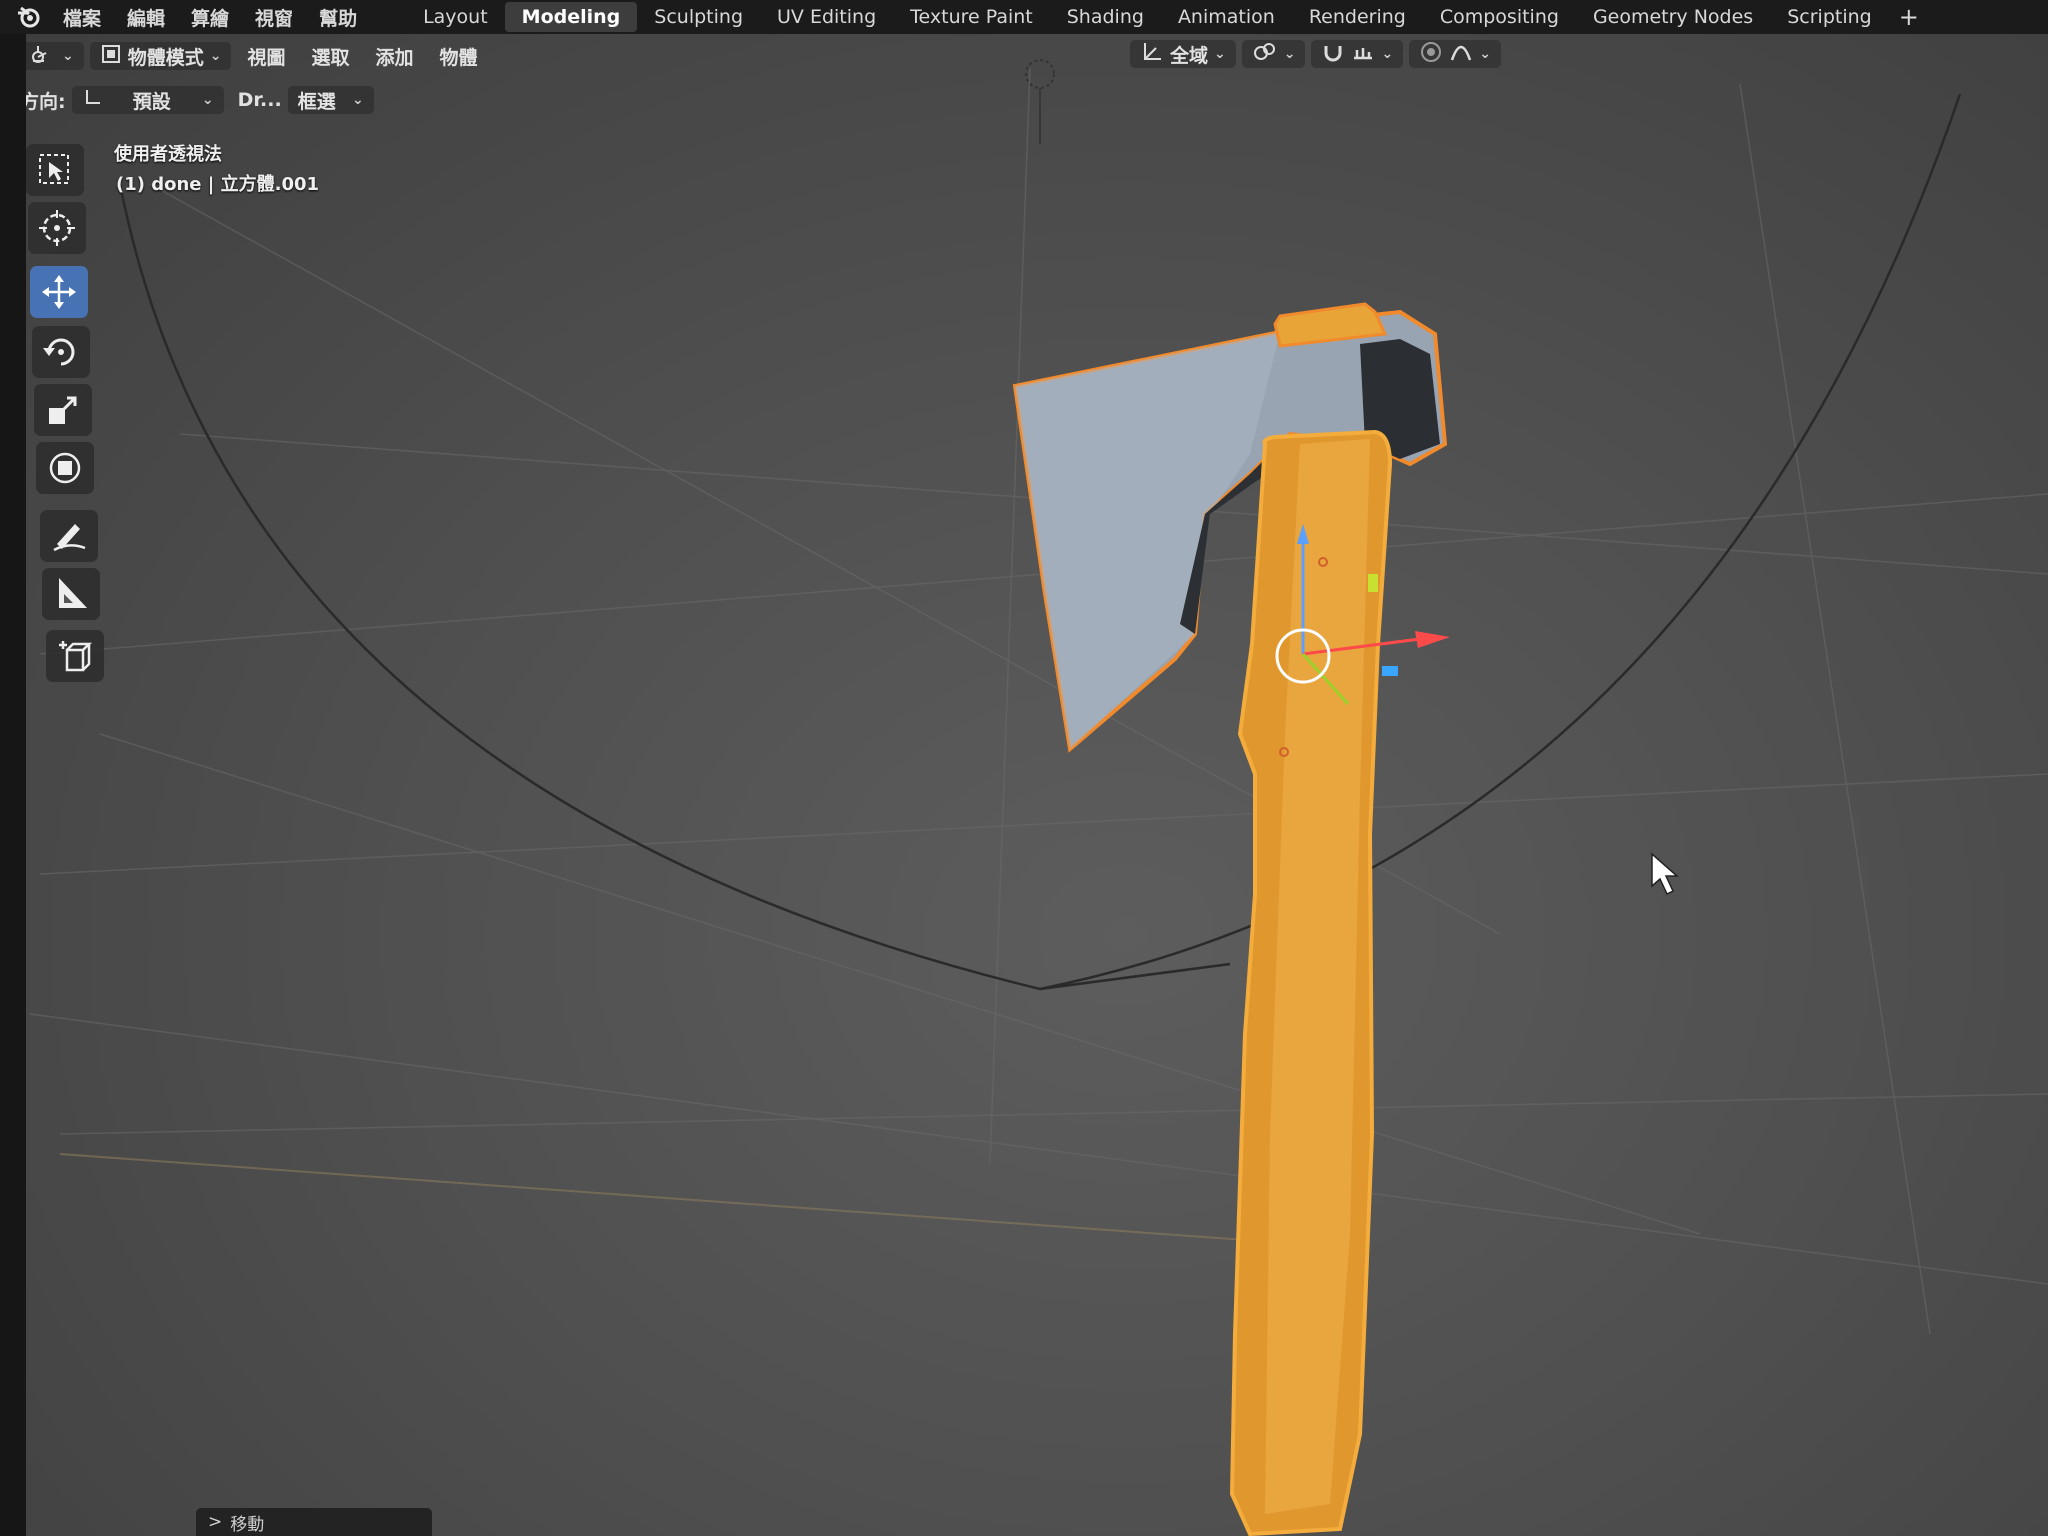 The image size is (2048, 1536). I want to click on view-name-label: 使用者透視法, so click(168, 154).